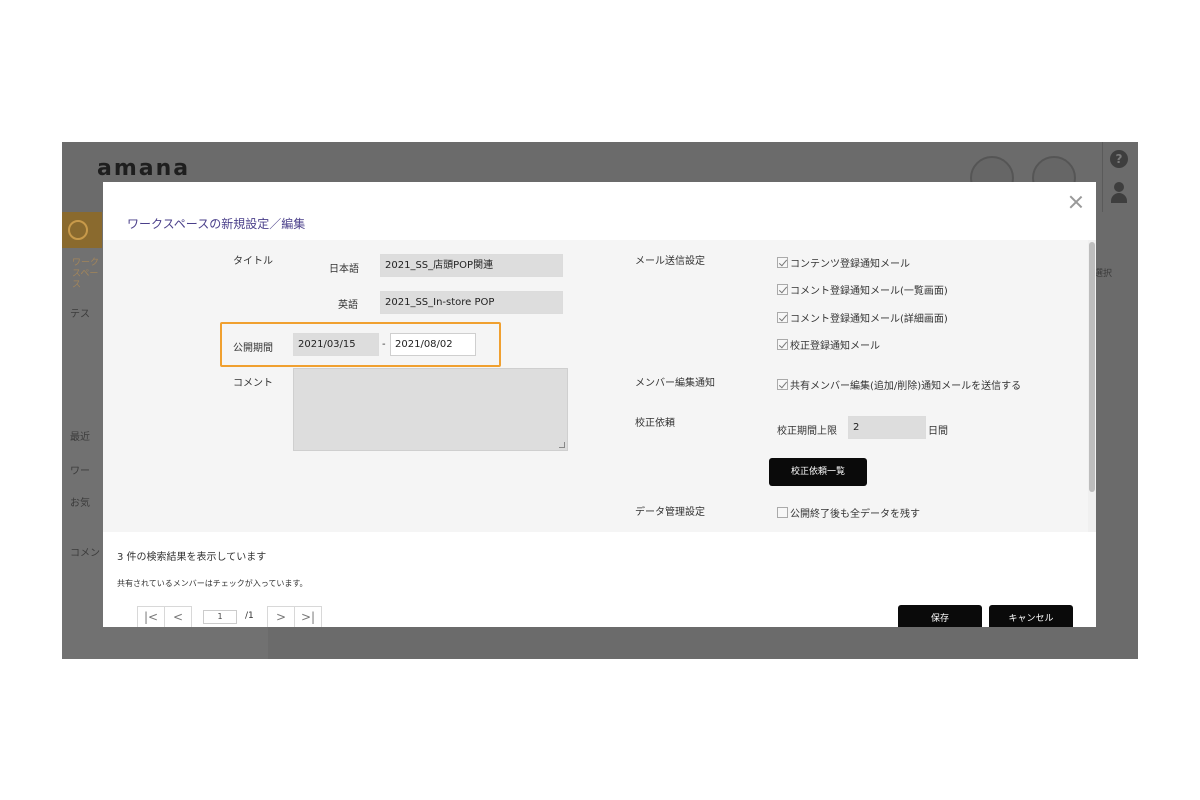 Image resolution: width=1200 pixels, height=800 pixels. I want to click on amana-logo: amana, so click(144, 168).